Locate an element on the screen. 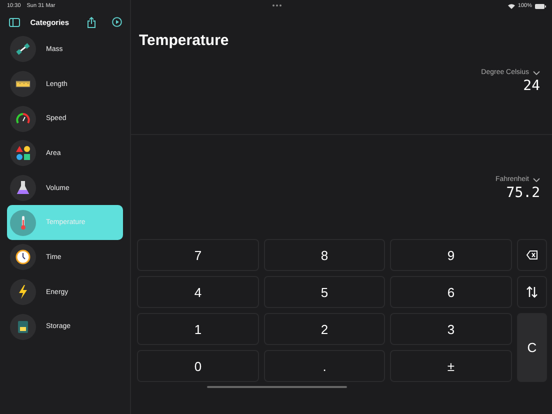 The width and height of the screenshot is (552, 414). more-dots-icon is located at coordinates (277, 5).